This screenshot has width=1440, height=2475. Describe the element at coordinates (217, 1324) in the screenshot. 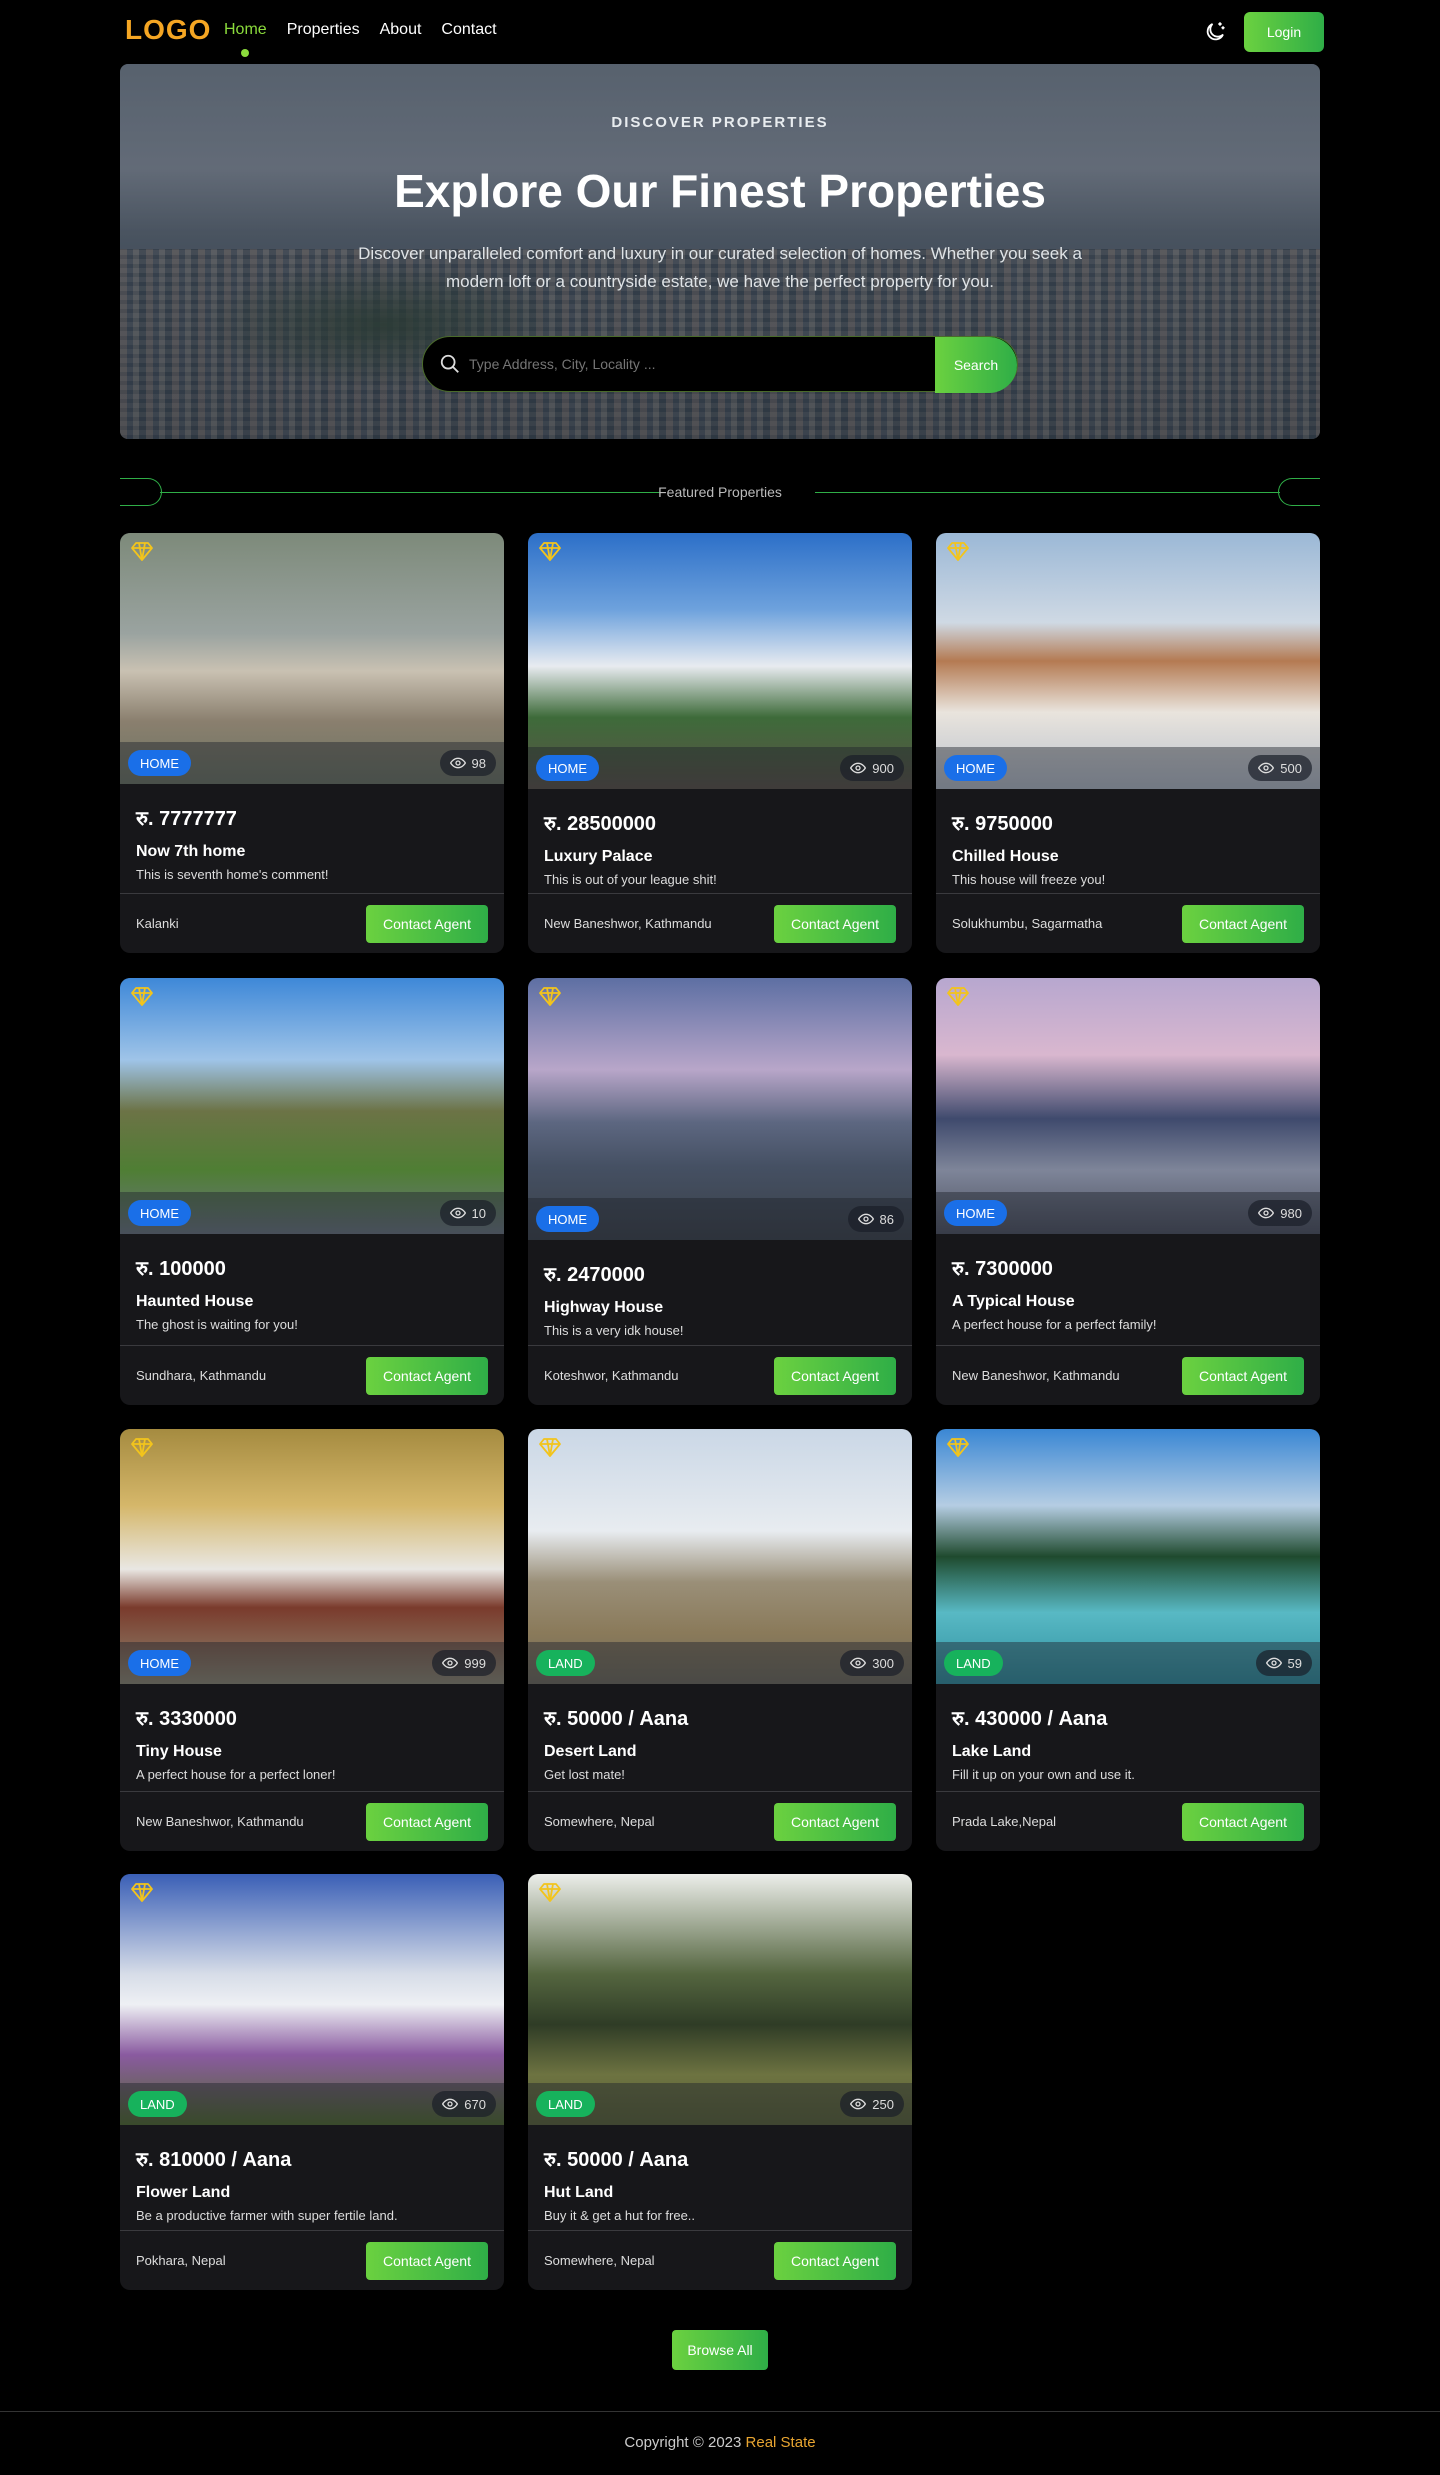

I see `property-description: The ghost is waiting for you!` at that location.